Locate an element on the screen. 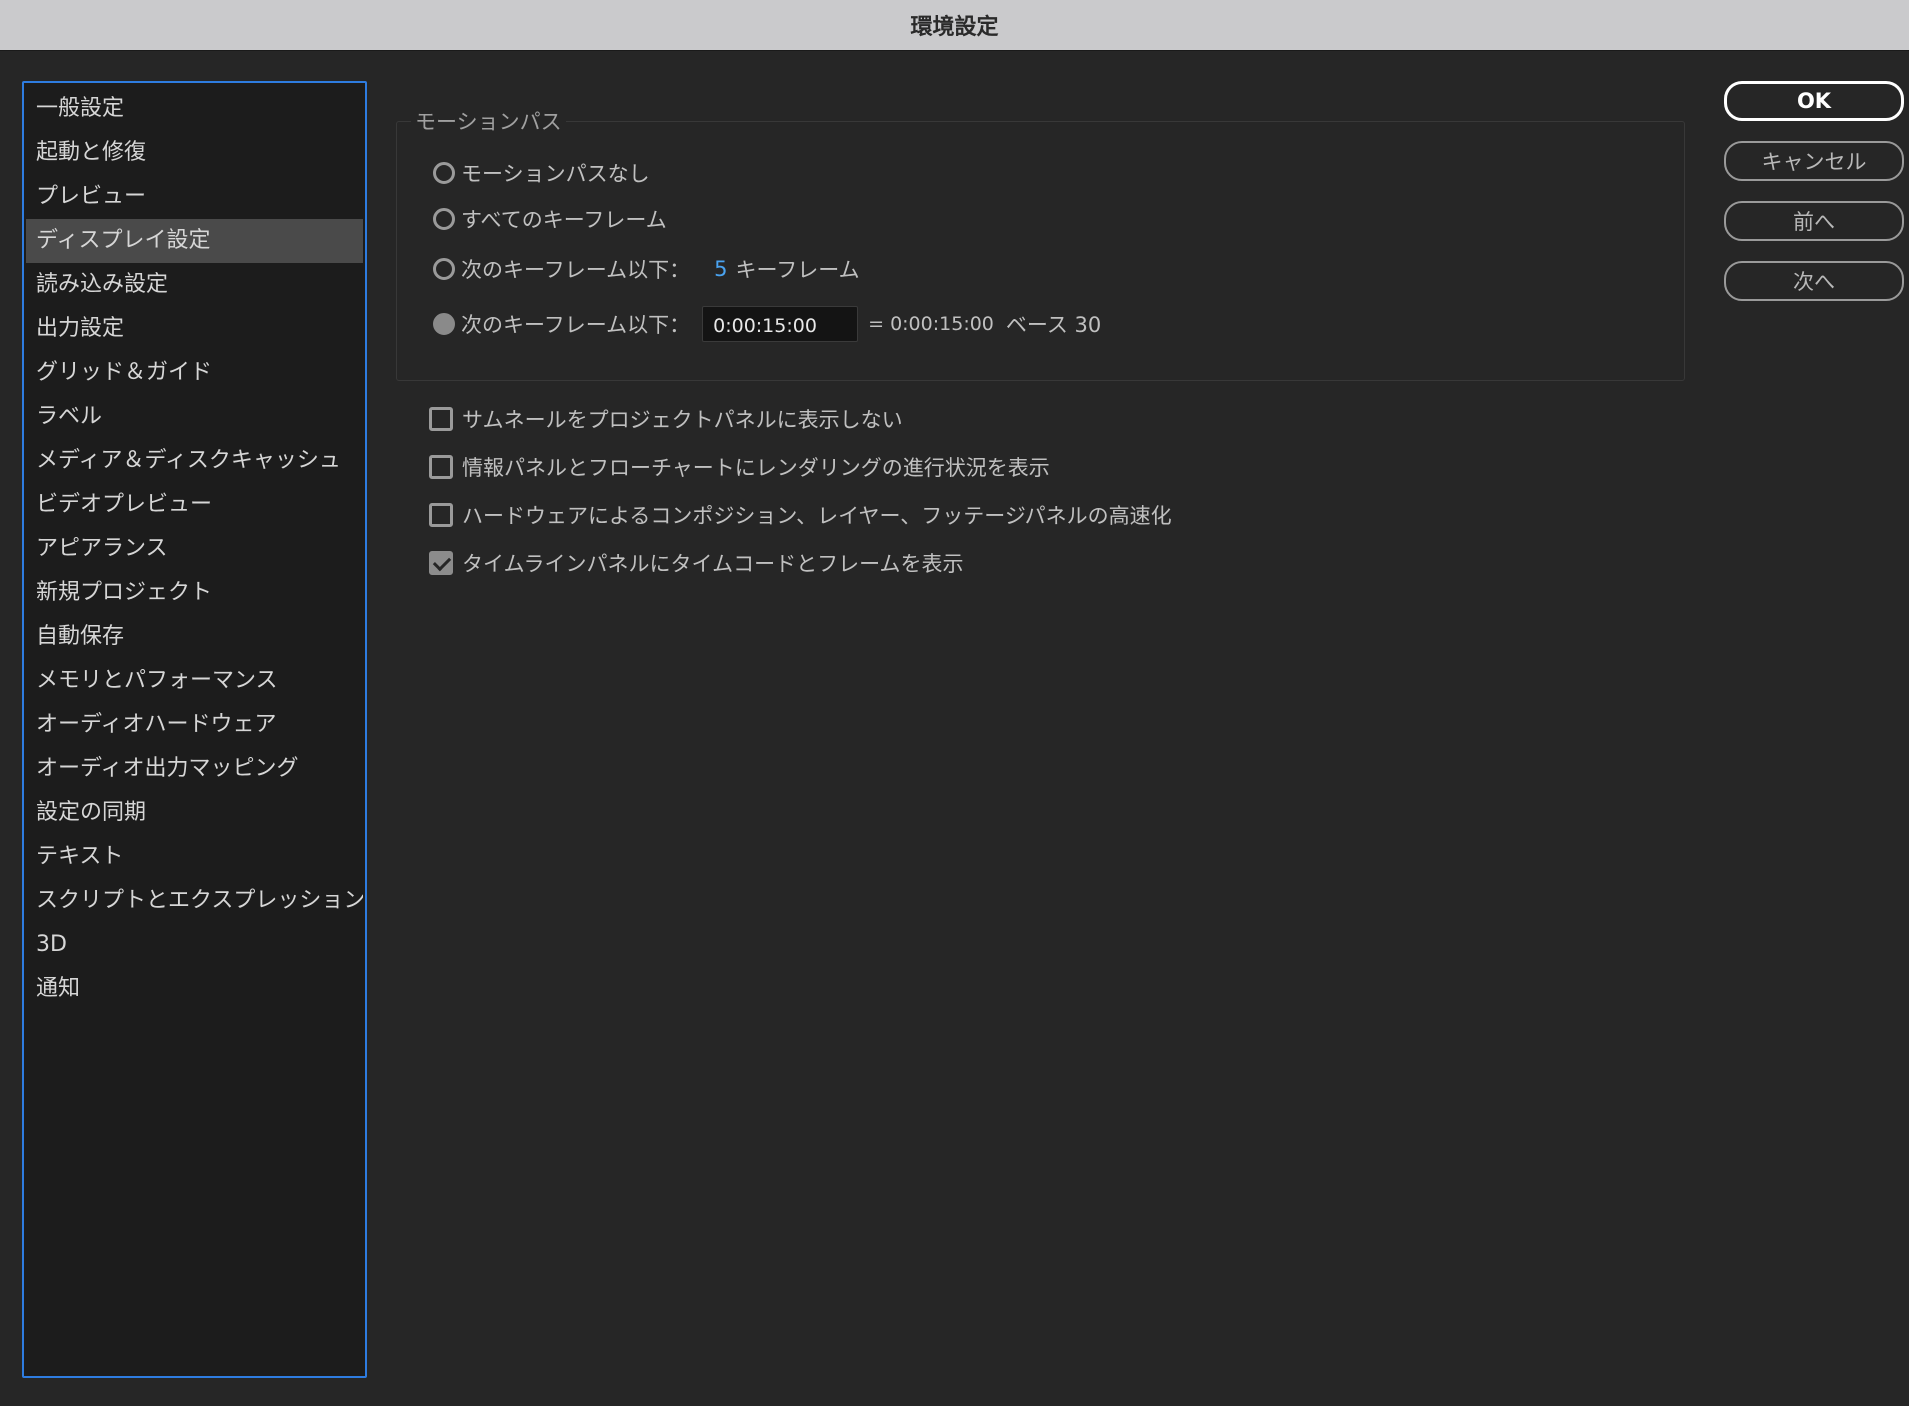  sidebar-item-audio-hardware: オーディオハードウェア is located at coordinates (194, 725).